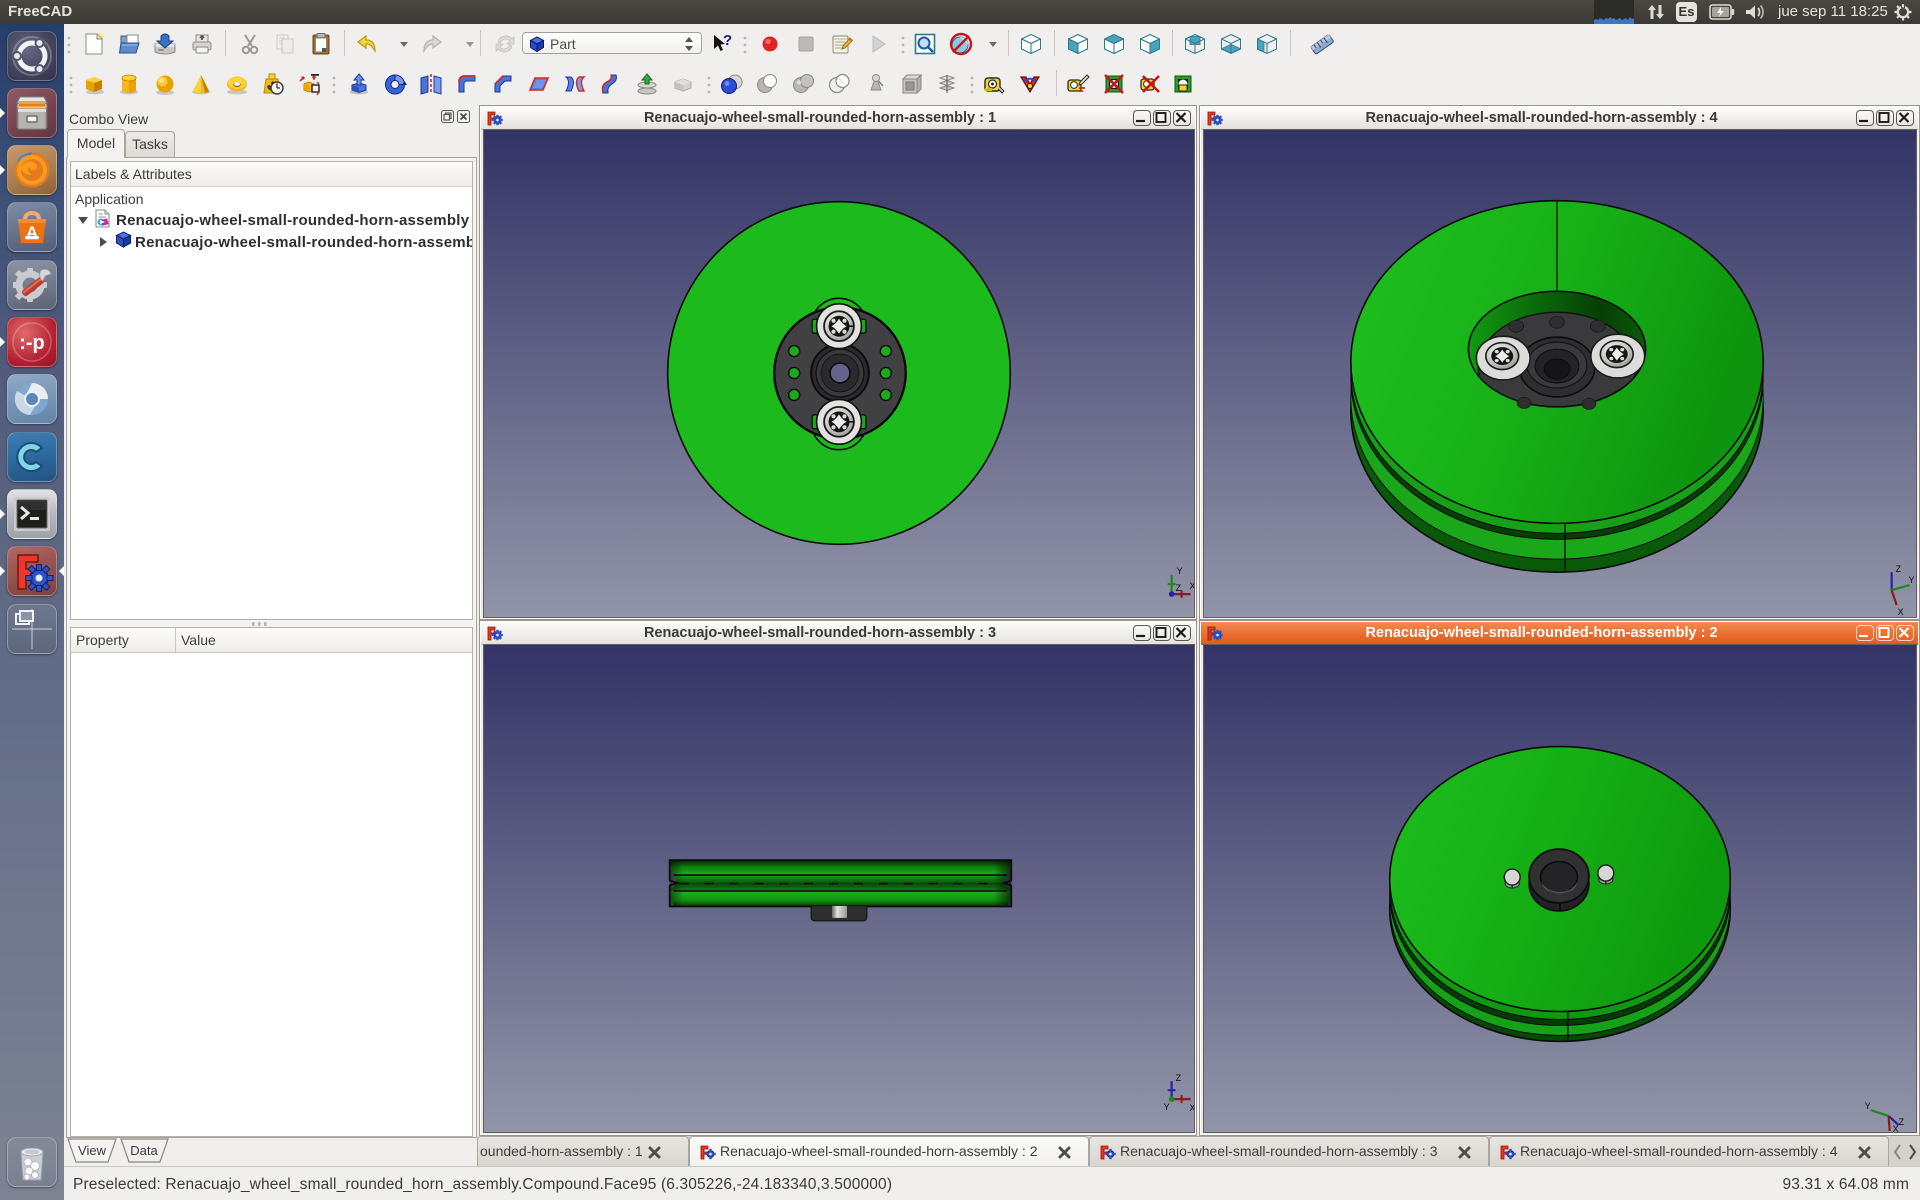  What do you see at coordinates (32, 343) in the screenshot?
I see `svg-text: :-p` at bounding box center [32, 343].